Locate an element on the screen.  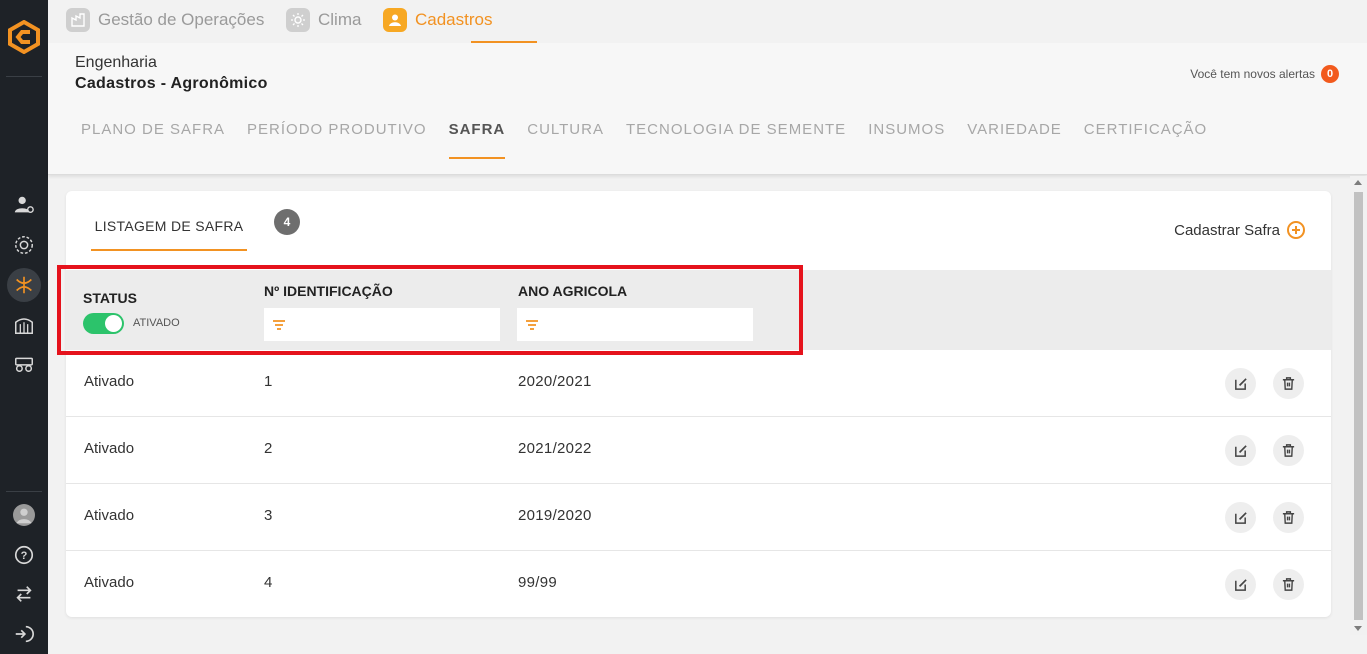
page-title: Cadastros - Agronômico is located at coordinates (171, 83).